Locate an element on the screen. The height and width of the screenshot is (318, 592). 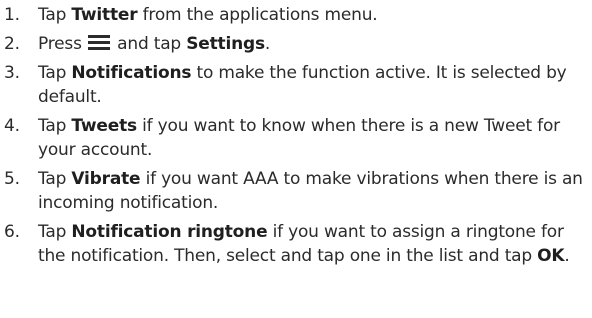
step-text: Tap Twitter from the applications menu. is located at coordinates (208, 15).